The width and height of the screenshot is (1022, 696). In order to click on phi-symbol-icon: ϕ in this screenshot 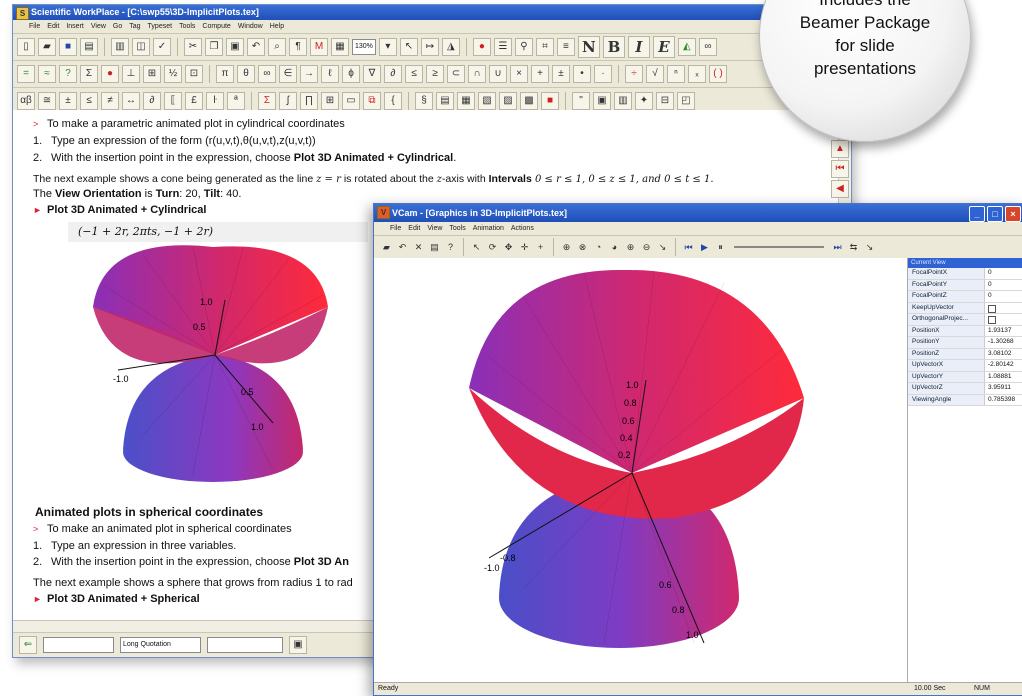, I will do `click(351, 74)`.